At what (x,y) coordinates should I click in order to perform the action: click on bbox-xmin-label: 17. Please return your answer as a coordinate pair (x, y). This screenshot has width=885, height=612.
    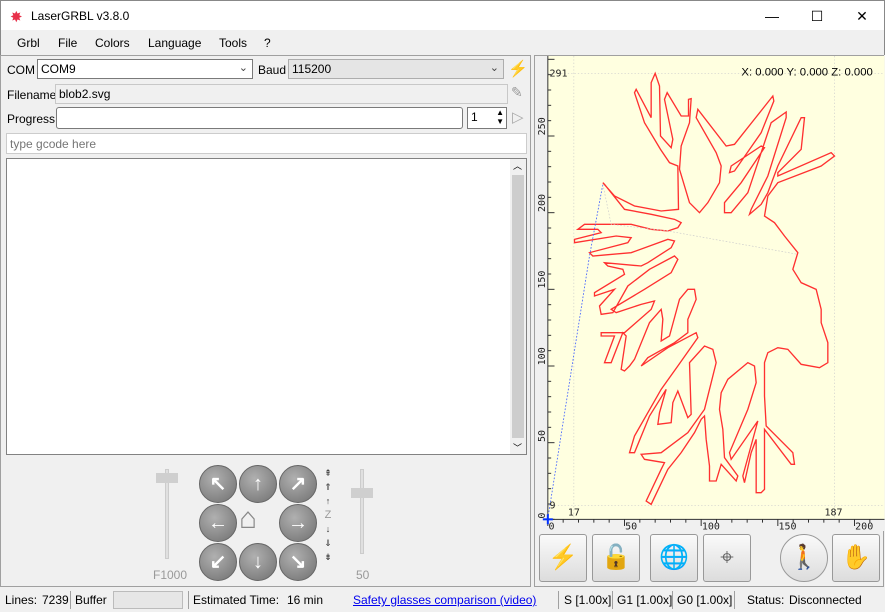
    Looking at the image, I should click on (574, 512).